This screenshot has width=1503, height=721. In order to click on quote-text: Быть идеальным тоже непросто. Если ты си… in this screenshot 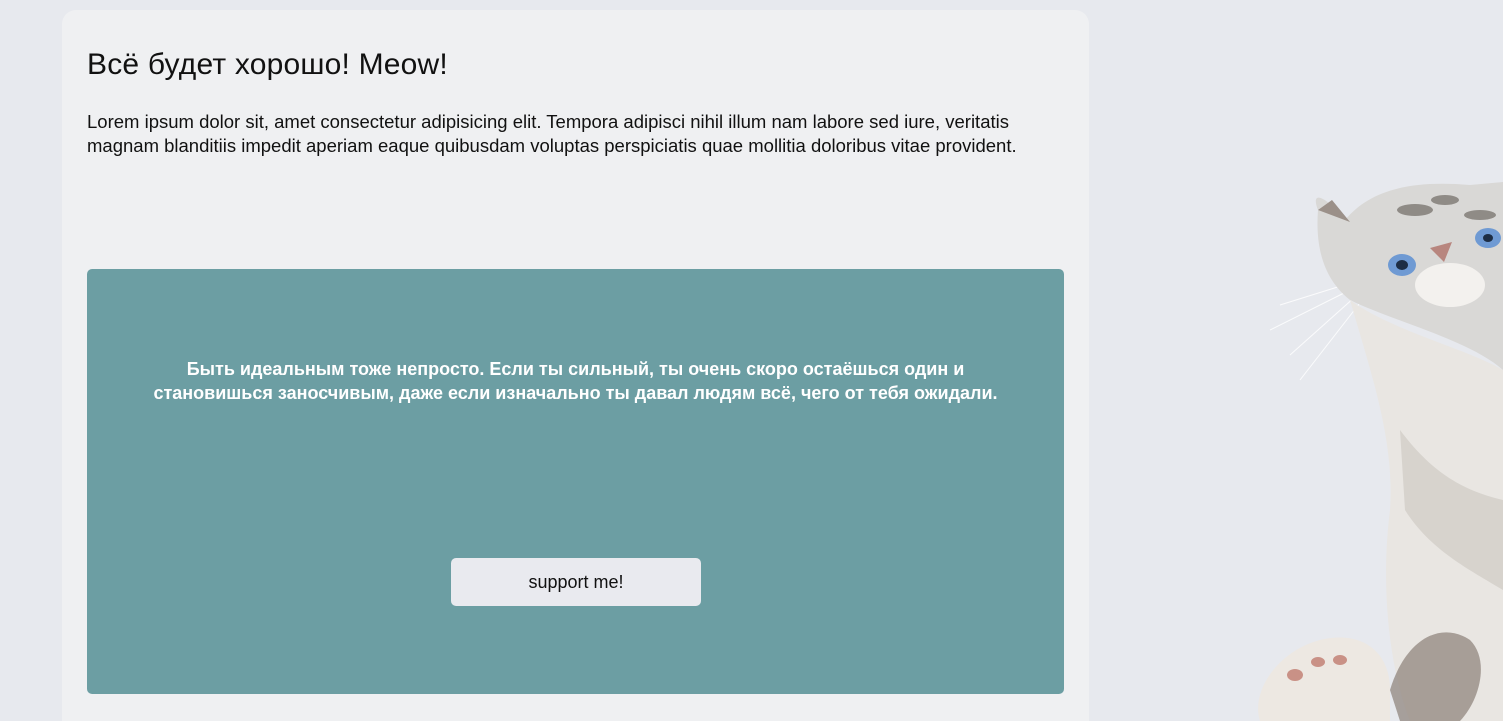, I will do `click(575, 381)`.